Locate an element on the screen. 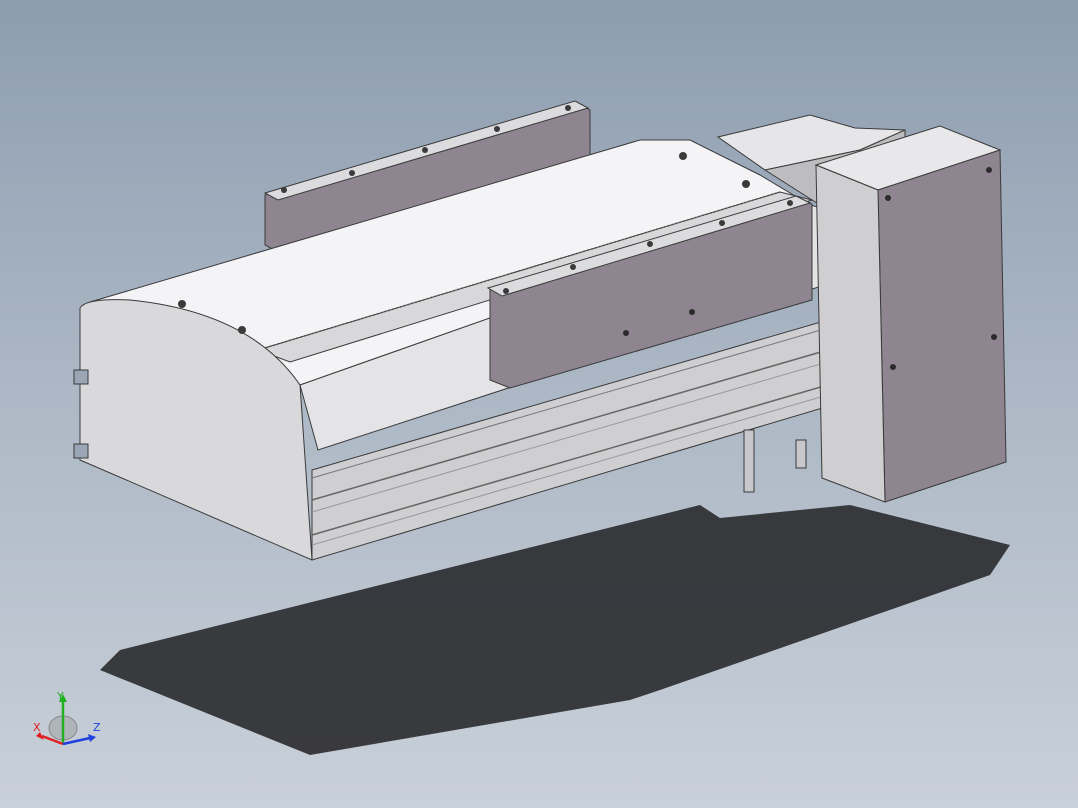 This screenshot has height=808, width=1078. y-axis-label: Y is located at coordinates (60, 696).